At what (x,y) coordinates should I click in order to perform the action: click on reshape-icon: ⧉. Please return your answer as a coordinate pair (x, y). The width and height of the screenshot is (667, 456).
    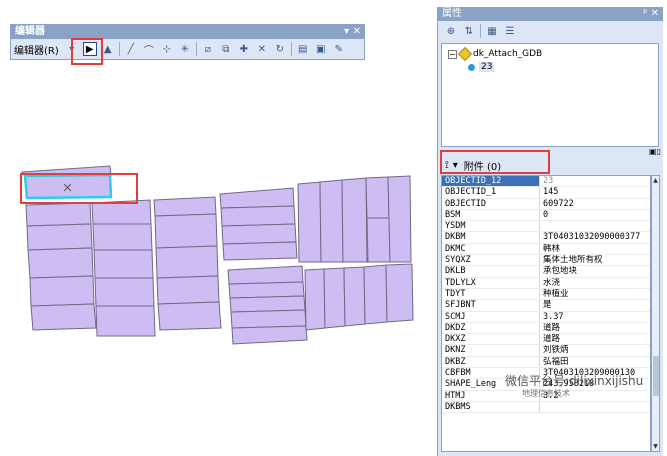
    Looking at the image, I should click on (226, 49).